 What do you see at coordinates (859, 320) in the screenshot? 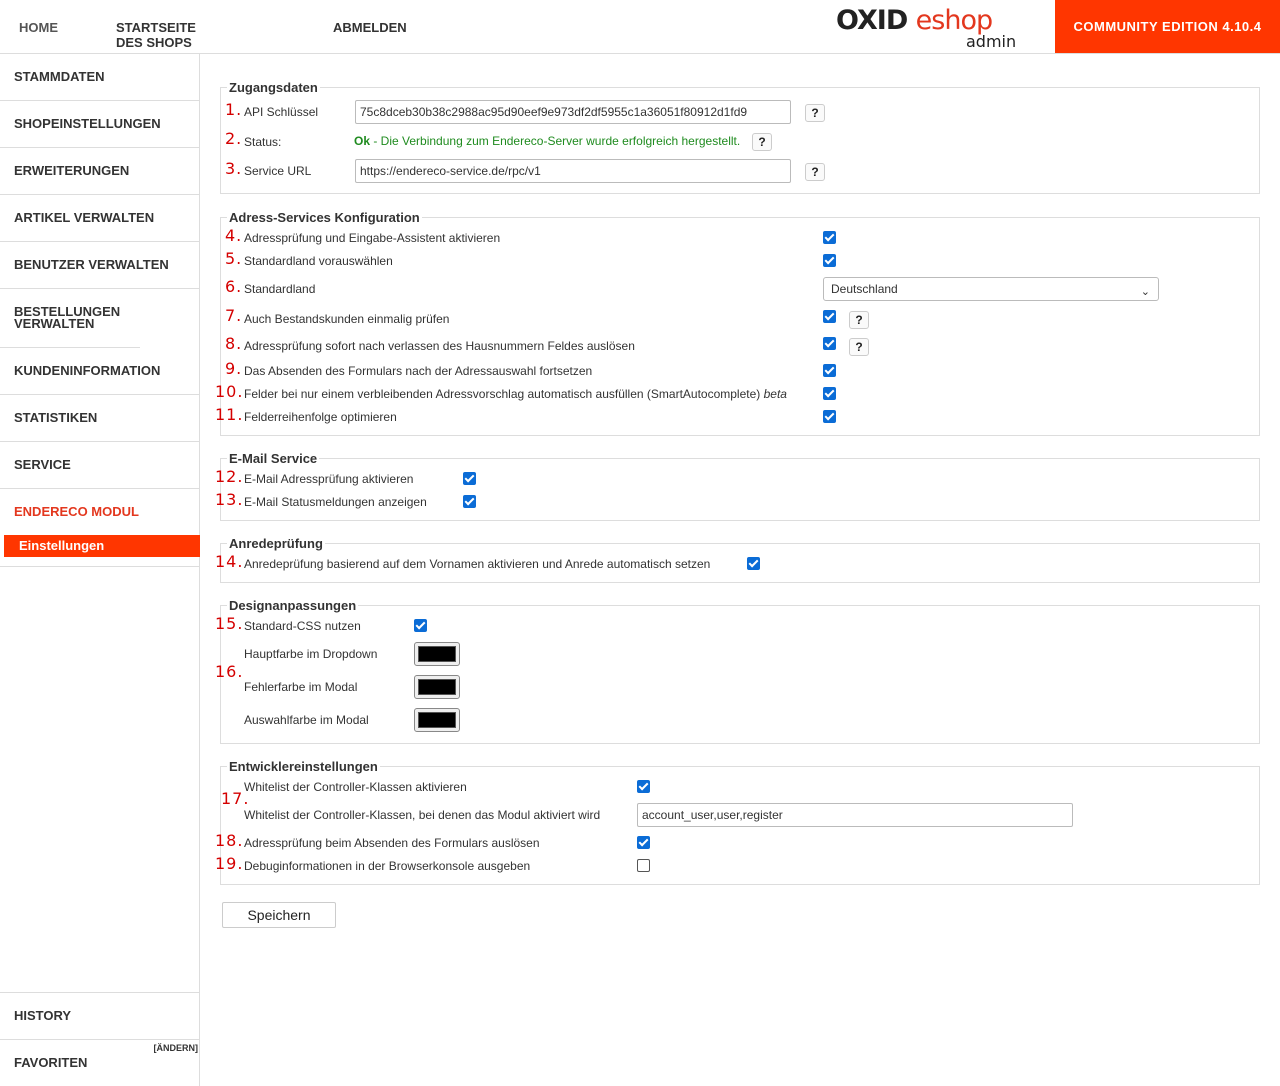
I see `help-icon-existing: ?` at bounding box center [859, 320].